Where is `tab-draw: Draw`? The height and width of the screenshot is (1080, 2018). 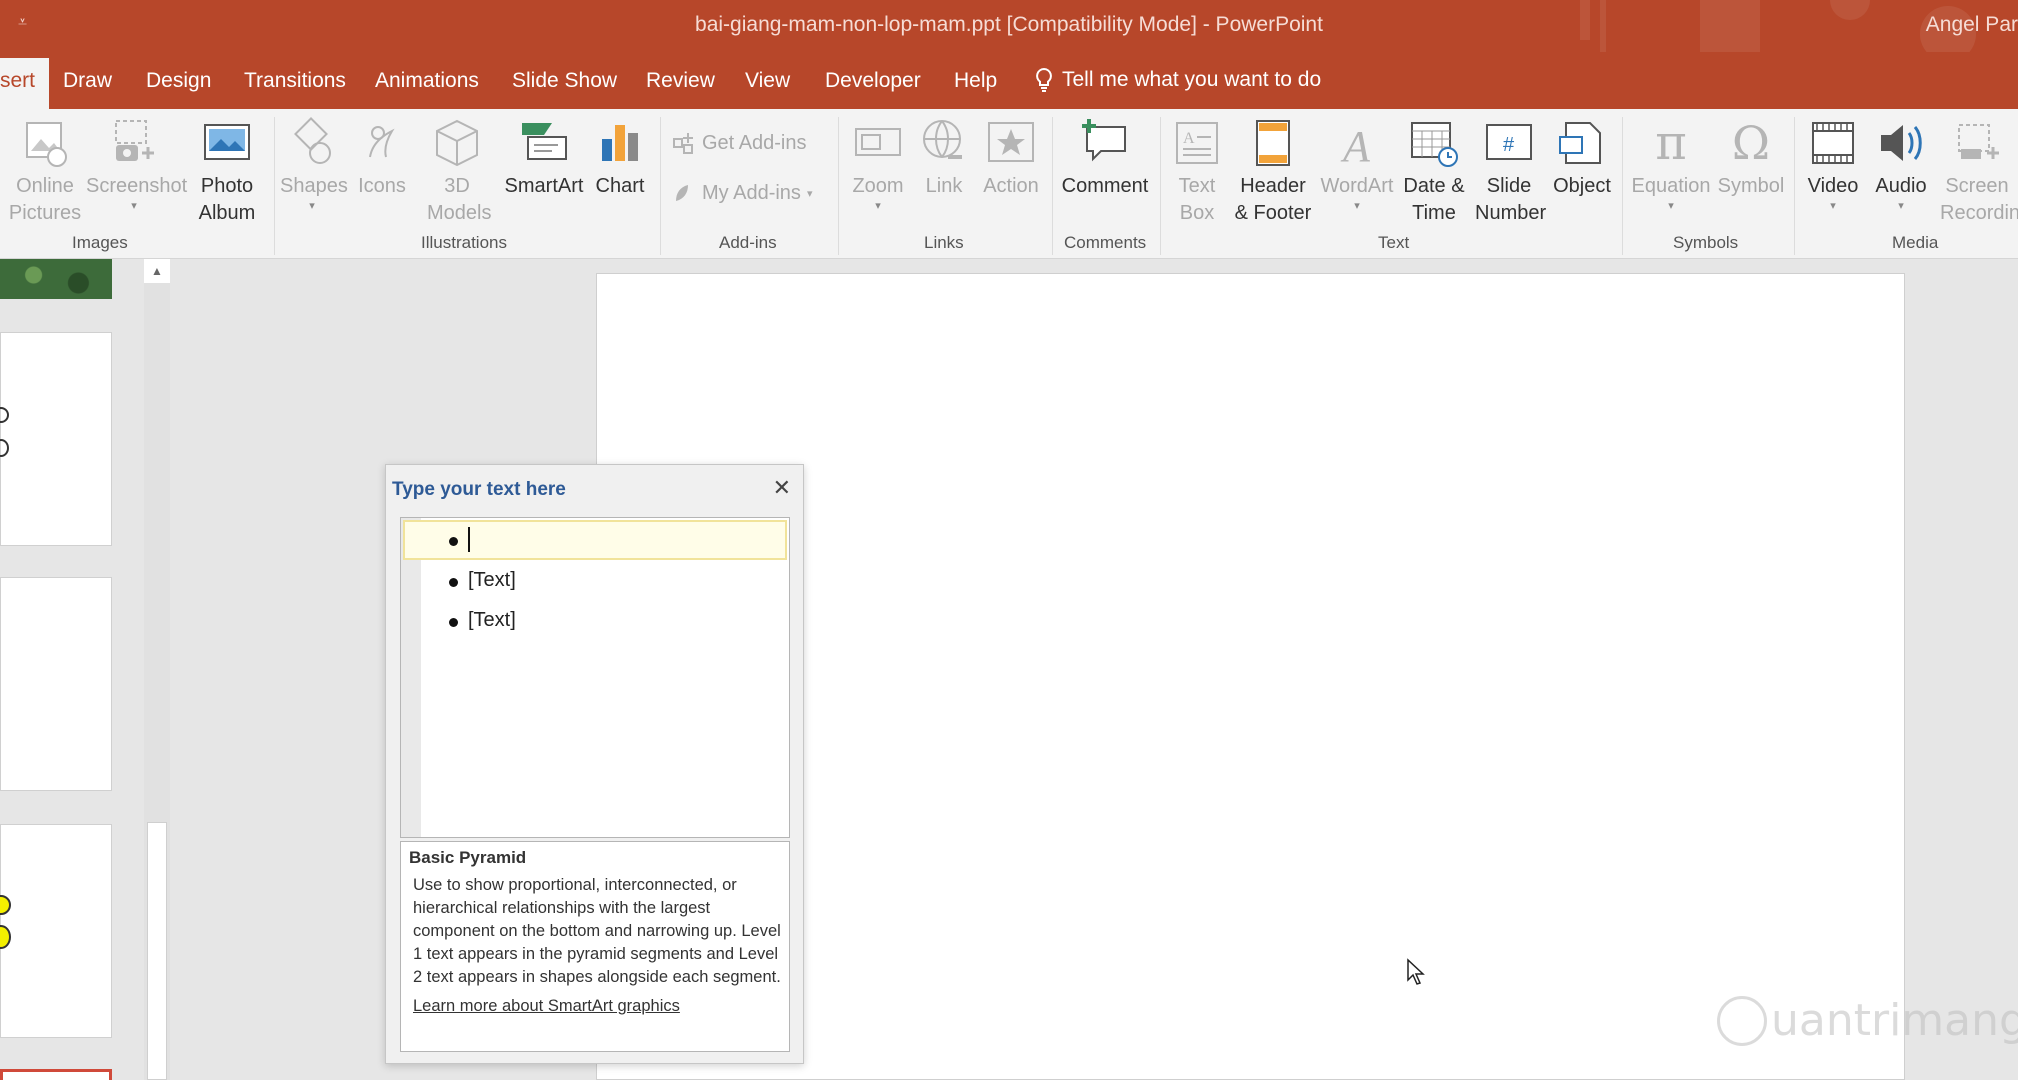
tab-draw: Draw is located at coordinates (87, 81).